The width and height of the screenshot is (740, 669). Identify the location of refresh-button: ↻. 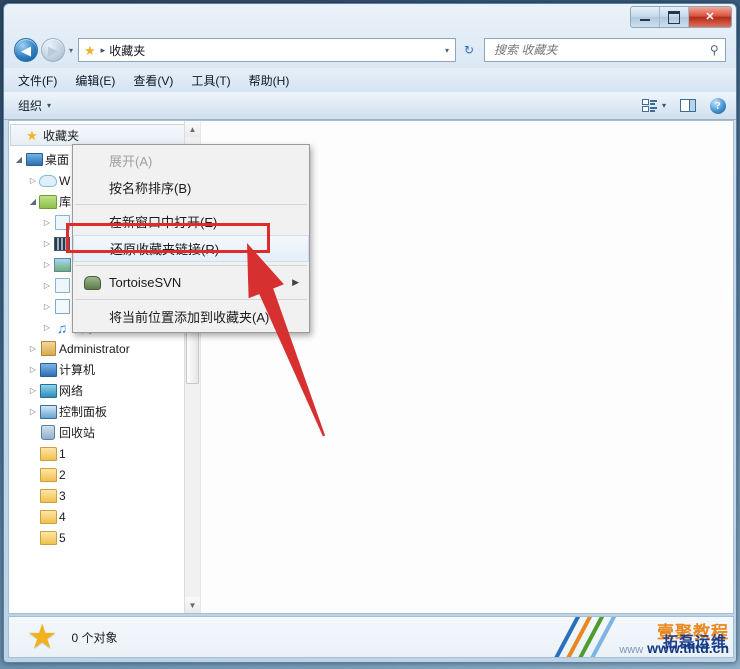
(469, 50).